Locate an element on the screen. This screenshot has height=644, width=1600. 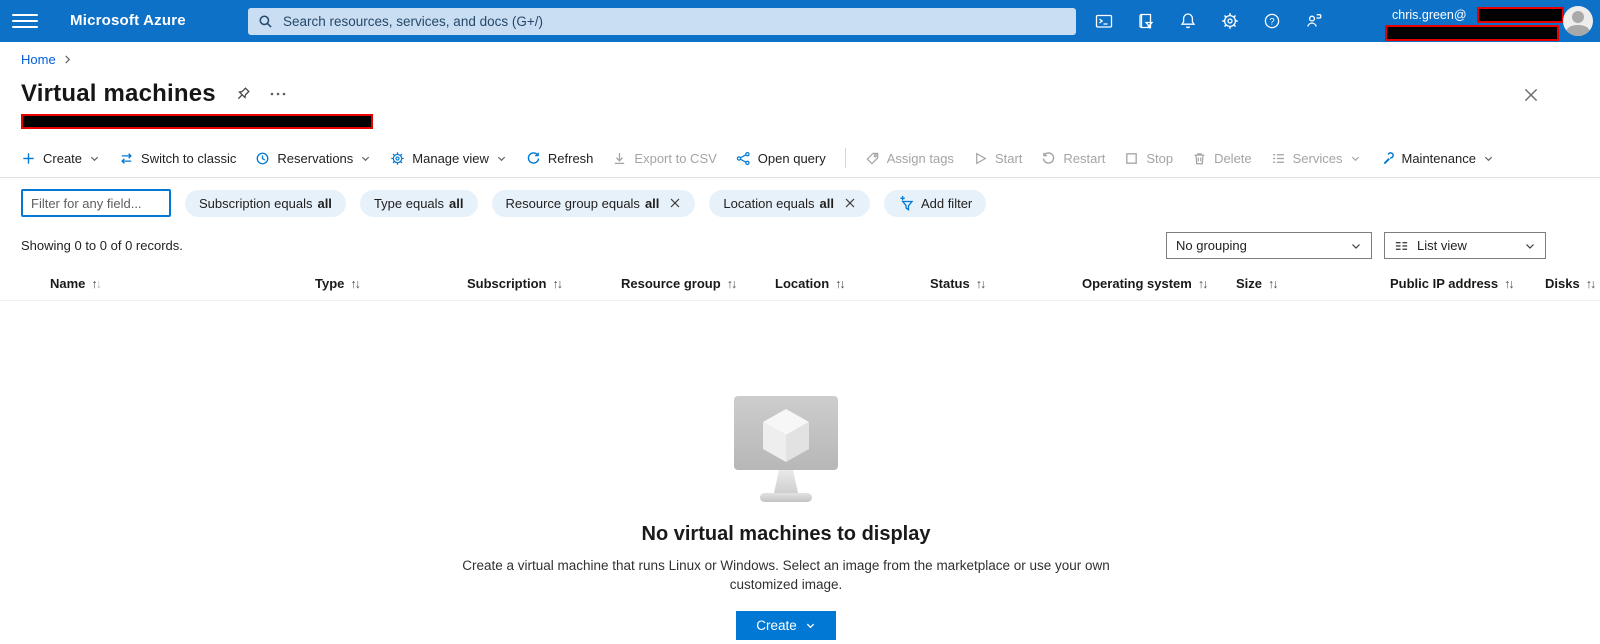
stop-square-icon is located at coordinates (1131, 158).